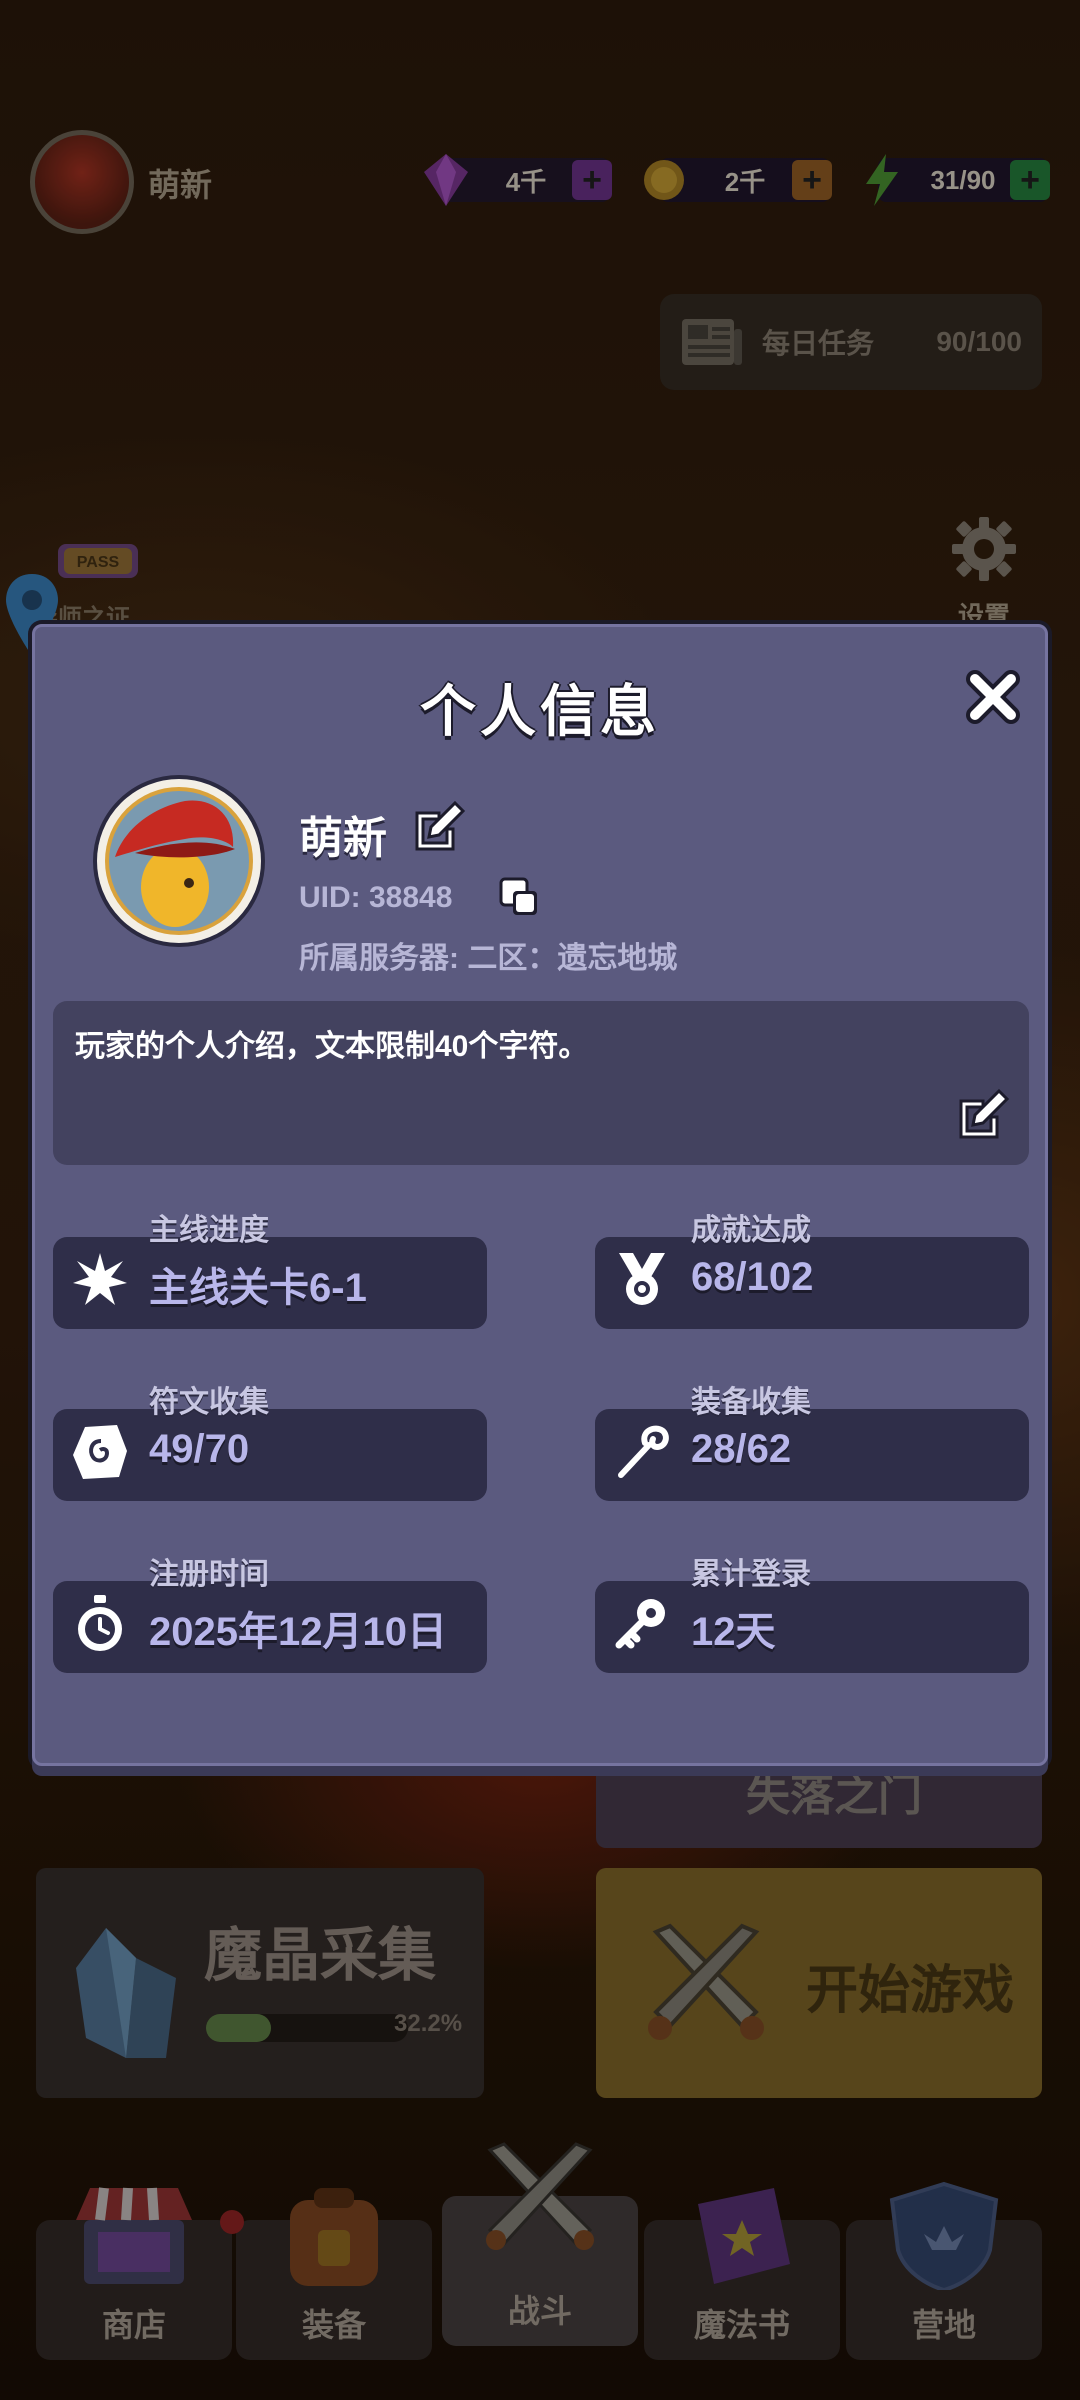  I want to click on stat-total-login: 累计登录 12天, so click(812, 1615).